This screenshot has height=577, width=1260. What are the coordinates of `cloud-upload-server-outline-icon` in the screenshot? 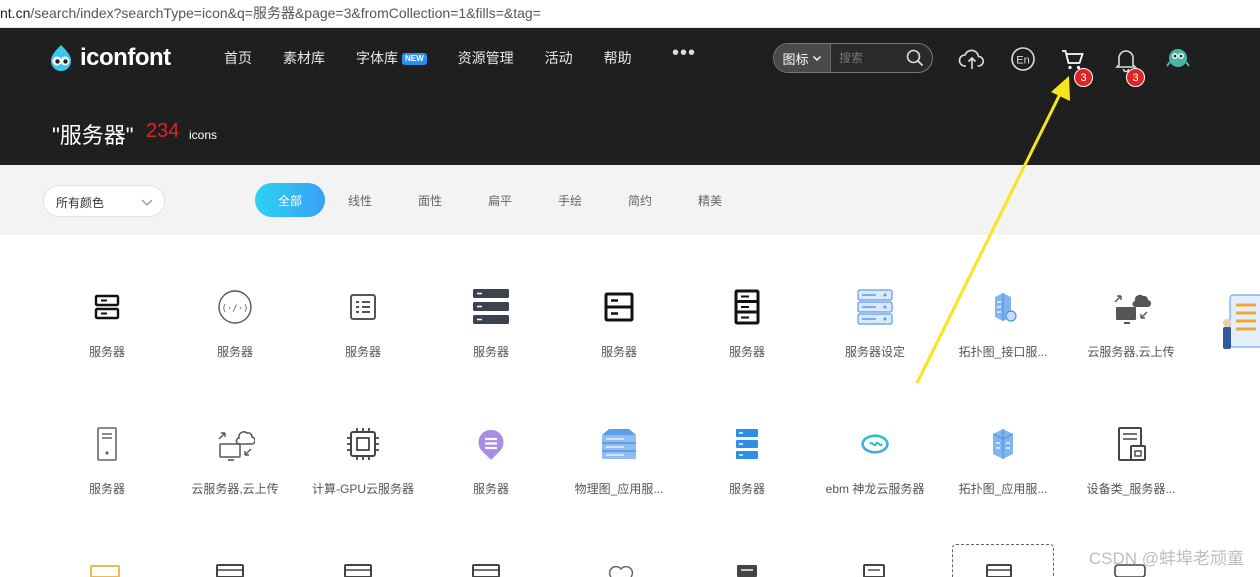 It's located at (236, 446).